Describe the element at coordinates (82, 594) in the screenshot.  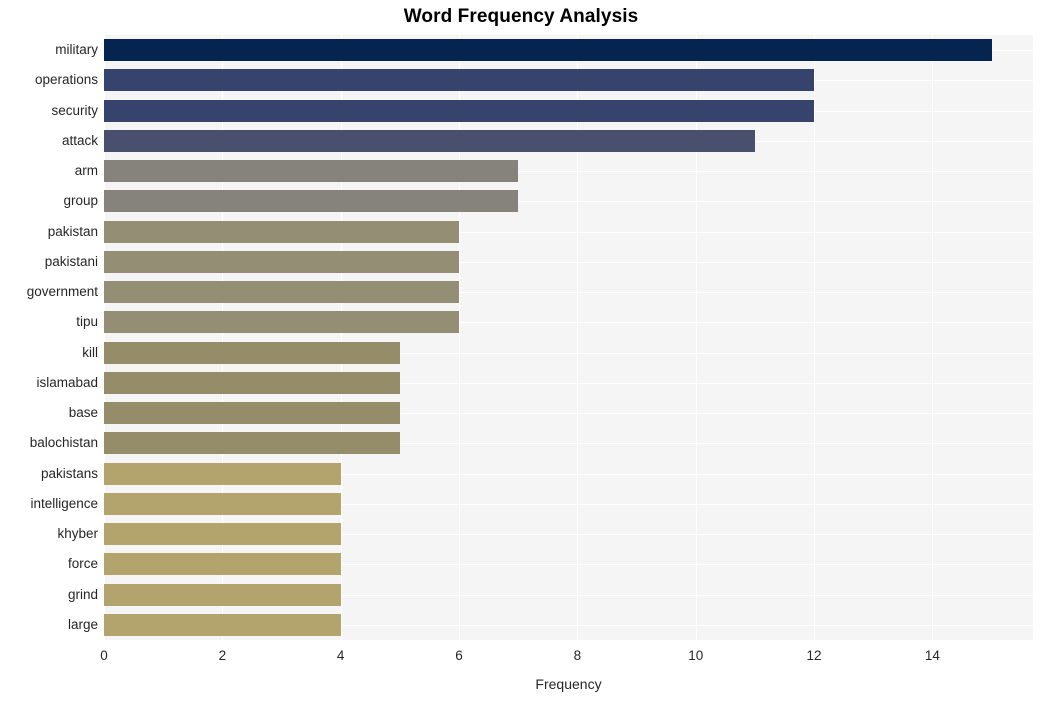
I see `y-tick-label: grind` at that location.